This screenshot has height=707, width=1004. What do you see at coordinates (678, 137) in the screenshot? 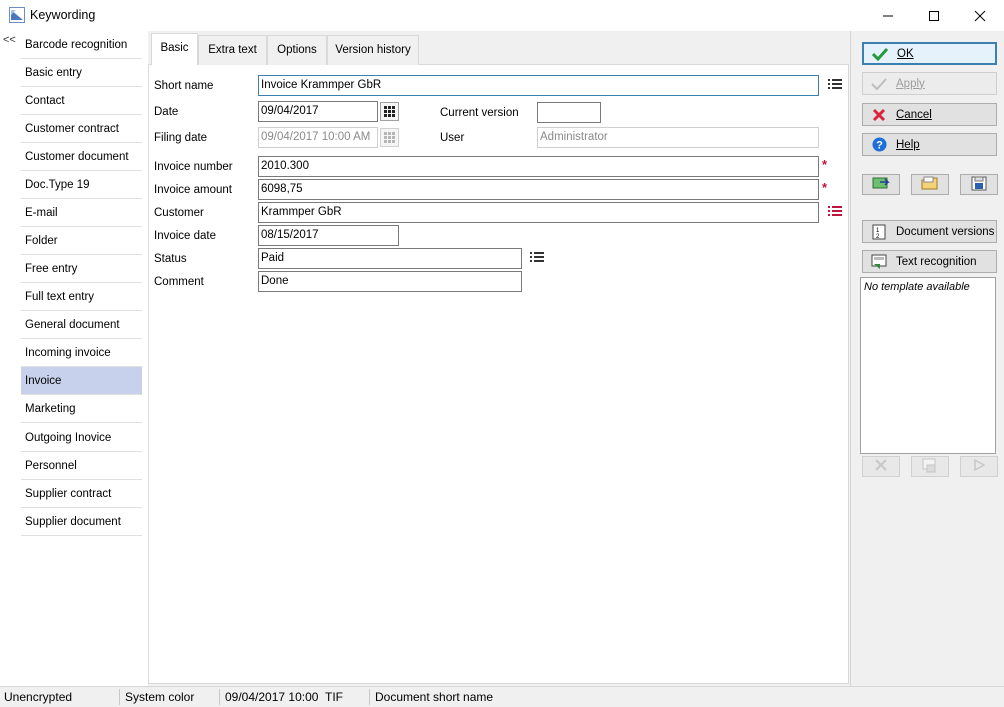
I see `user-input: Administrator` at bounding box center [678, 137].